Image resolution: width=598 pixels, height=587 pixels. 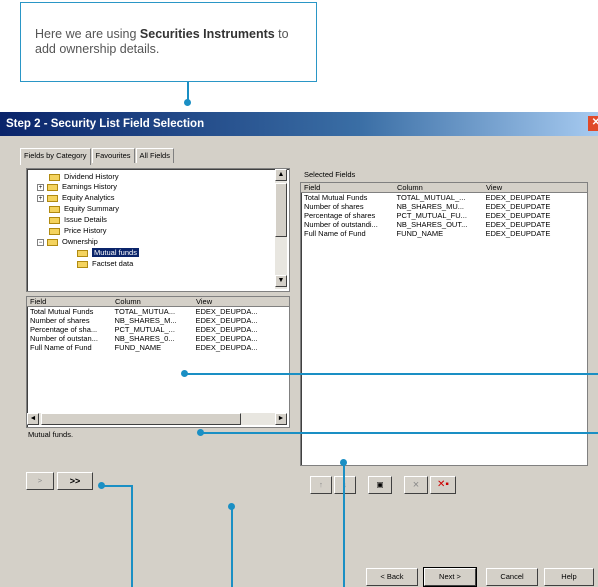 I want to click on back-button: < Back, so click(x=392, y=577).